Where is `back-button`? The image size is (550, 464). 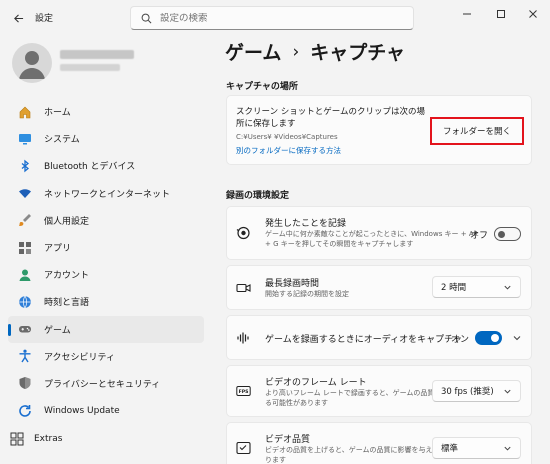 back-button is located at coordinates (18, 18).